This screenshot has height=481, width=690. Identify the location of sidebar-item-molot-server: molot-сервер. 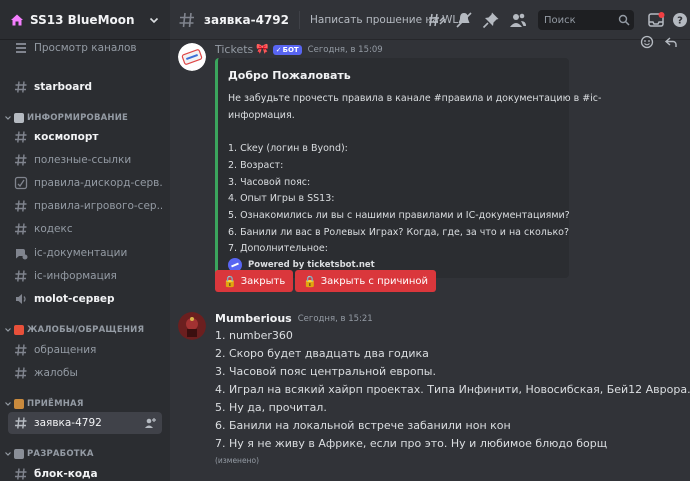
(85, 299).